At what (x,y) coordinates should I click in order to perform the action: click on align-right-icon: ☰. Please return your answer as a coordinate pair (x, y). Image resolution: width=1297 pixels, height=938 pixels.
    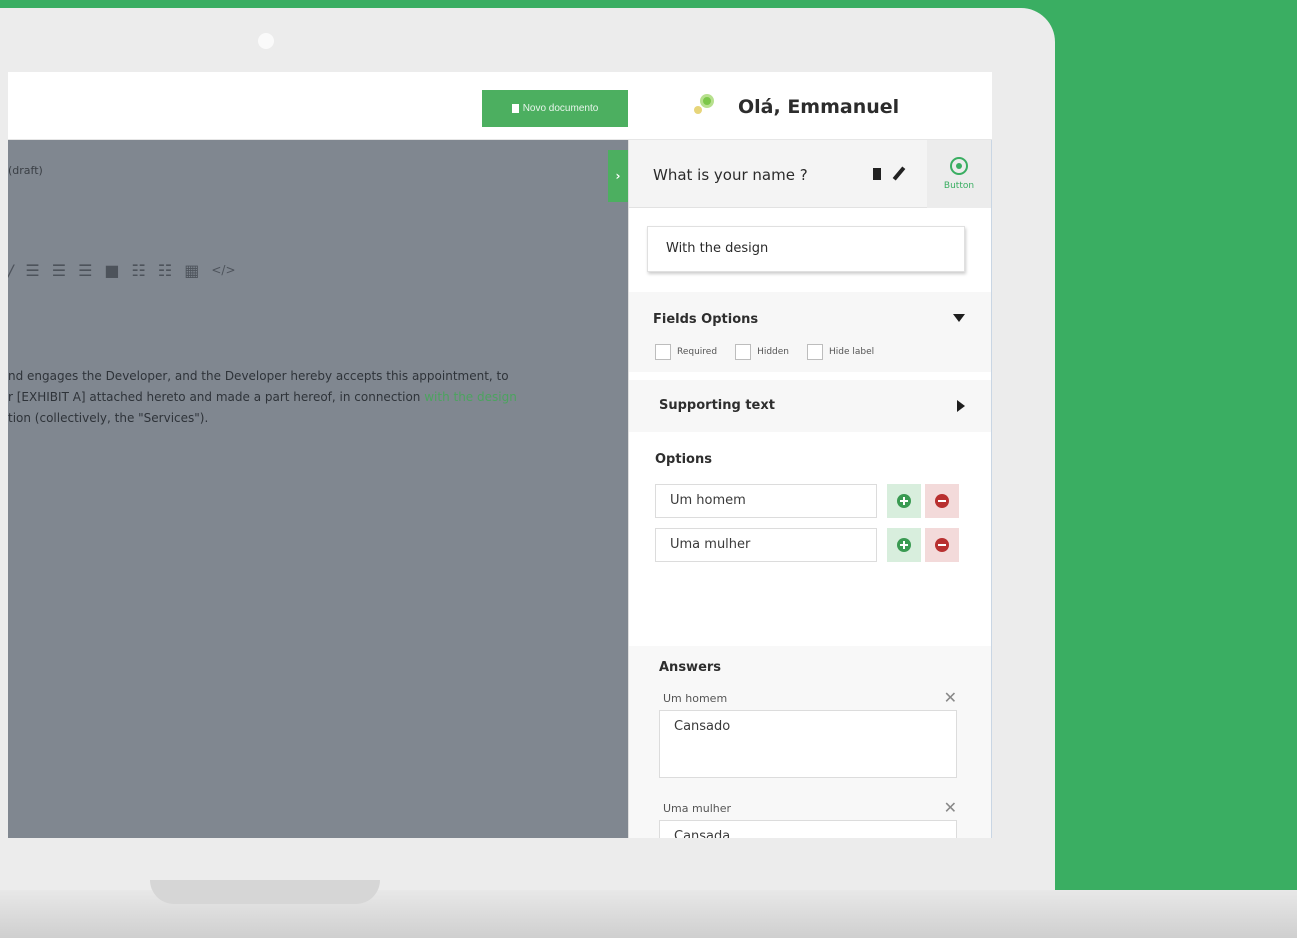
    Looking at the image, I should click on (85, 270).